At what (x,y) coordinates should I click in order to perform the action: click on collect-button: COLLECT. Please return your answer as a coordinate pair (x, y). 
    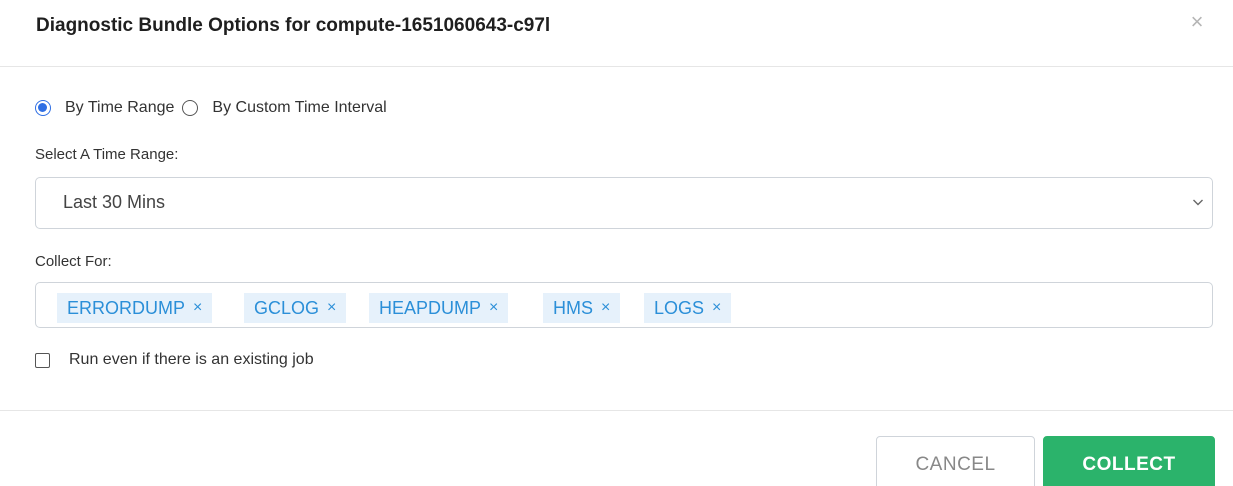
    Looking at the image, I should click on (1129, 461).